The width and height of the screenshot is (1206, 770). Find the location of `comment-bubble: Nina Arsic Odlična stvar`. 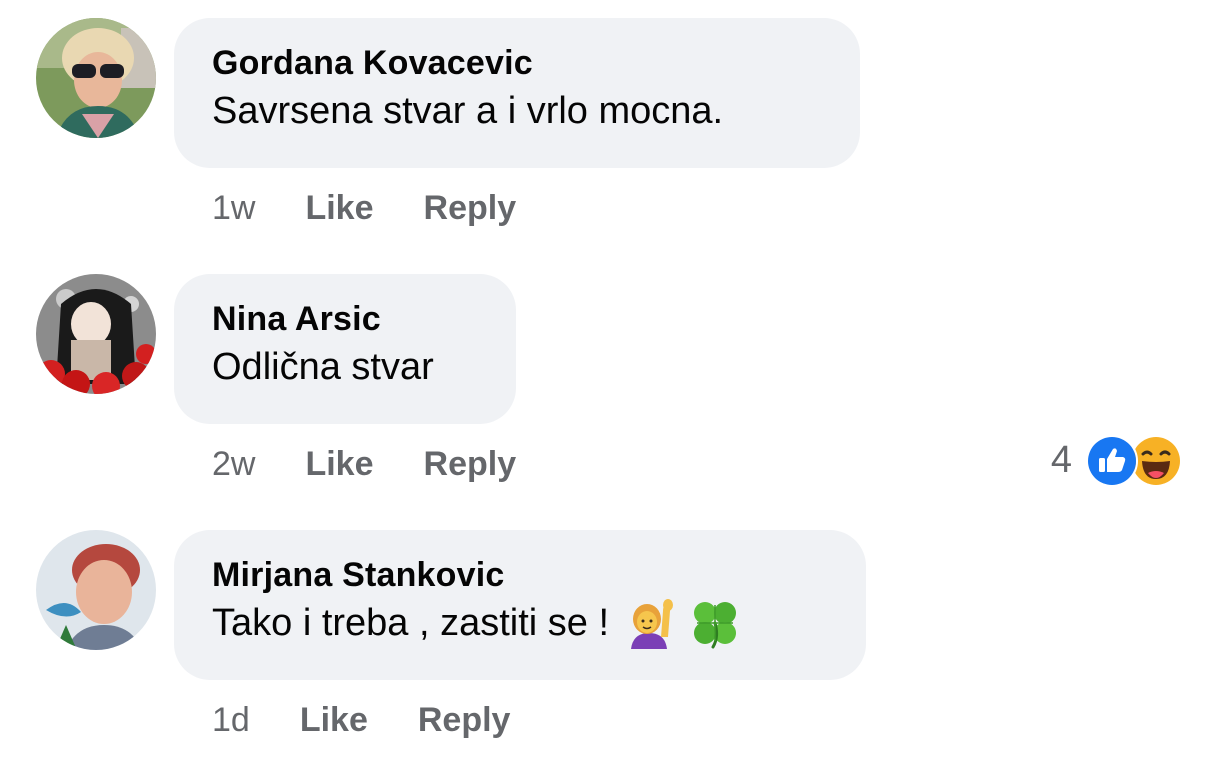

comment-bubble: Nina Arsic Odlična stvar is located at coordinates (345, 349).